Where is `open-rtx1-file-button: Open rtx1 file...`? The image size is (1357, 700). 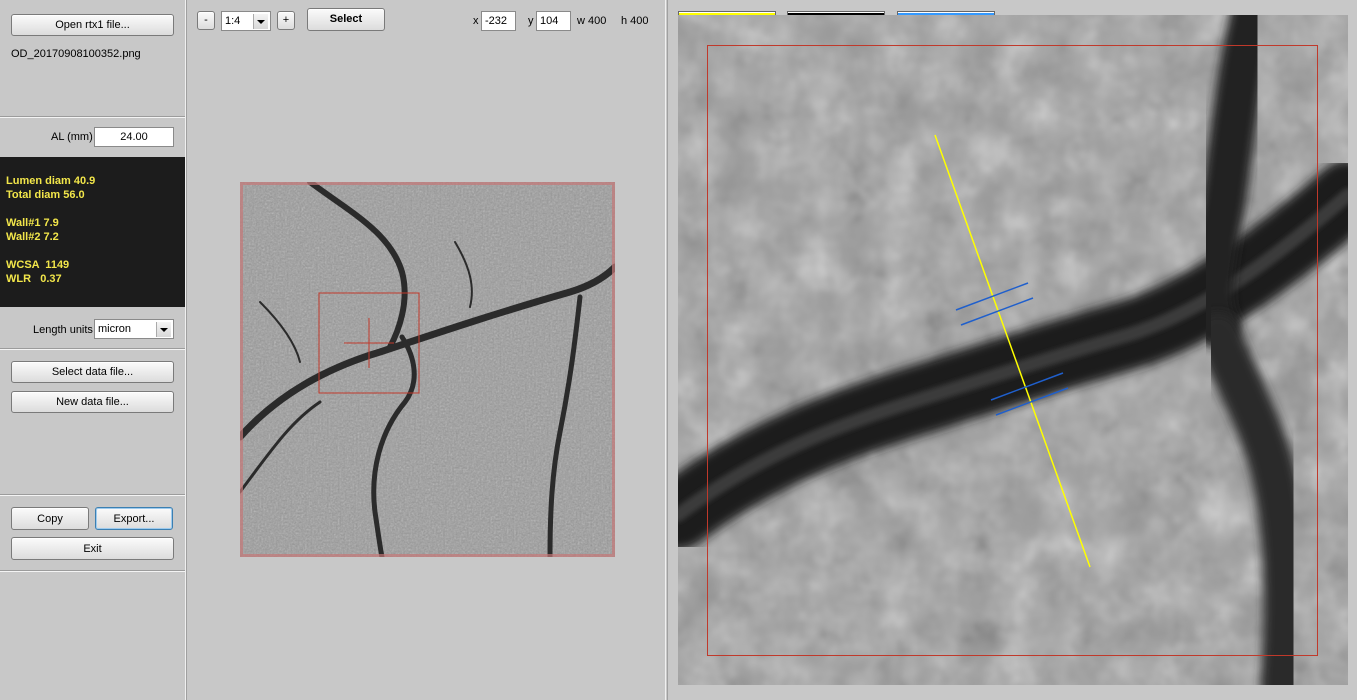
open-rtx1-file-button: Open rtx1 file... is located at coordinates (92, 25).